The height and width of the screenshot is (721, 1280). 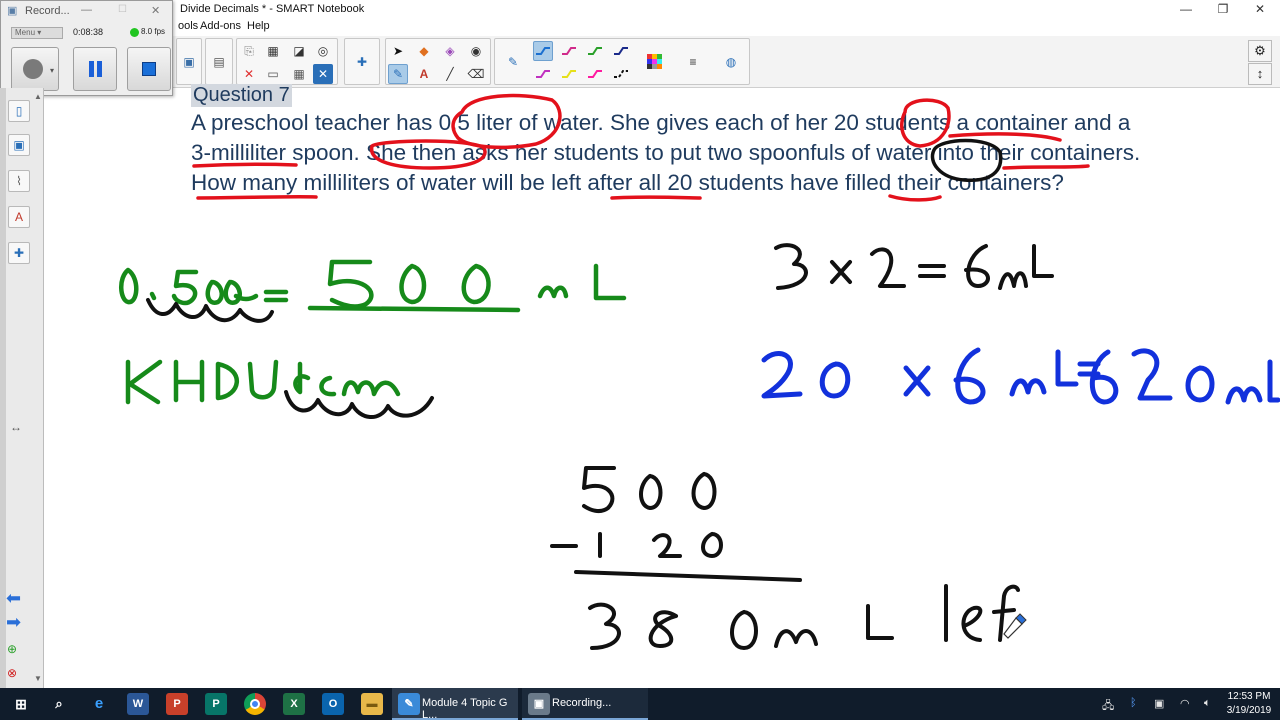 What do you see at coordinates (414, 309) in the screenshot?
I see `green-underline` at bounding box center [414, 309].